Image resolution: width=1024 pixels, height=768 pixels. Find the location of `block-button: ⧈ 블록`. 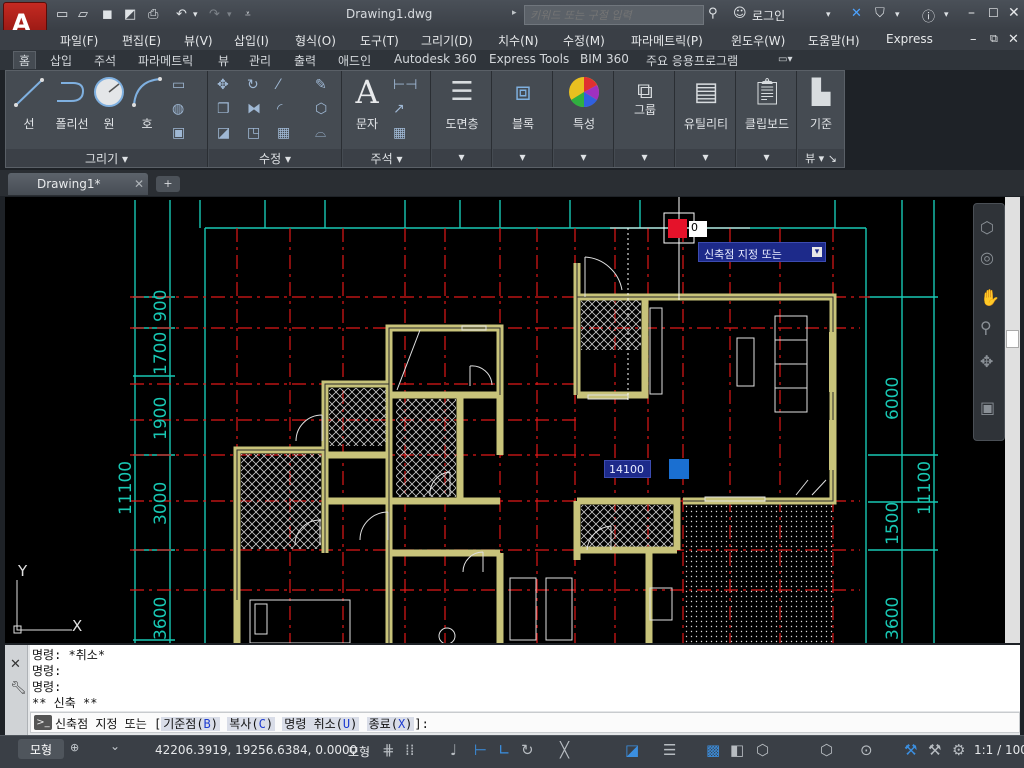

block-button: ⧈ 블록 is located at coordinates (523, 103).